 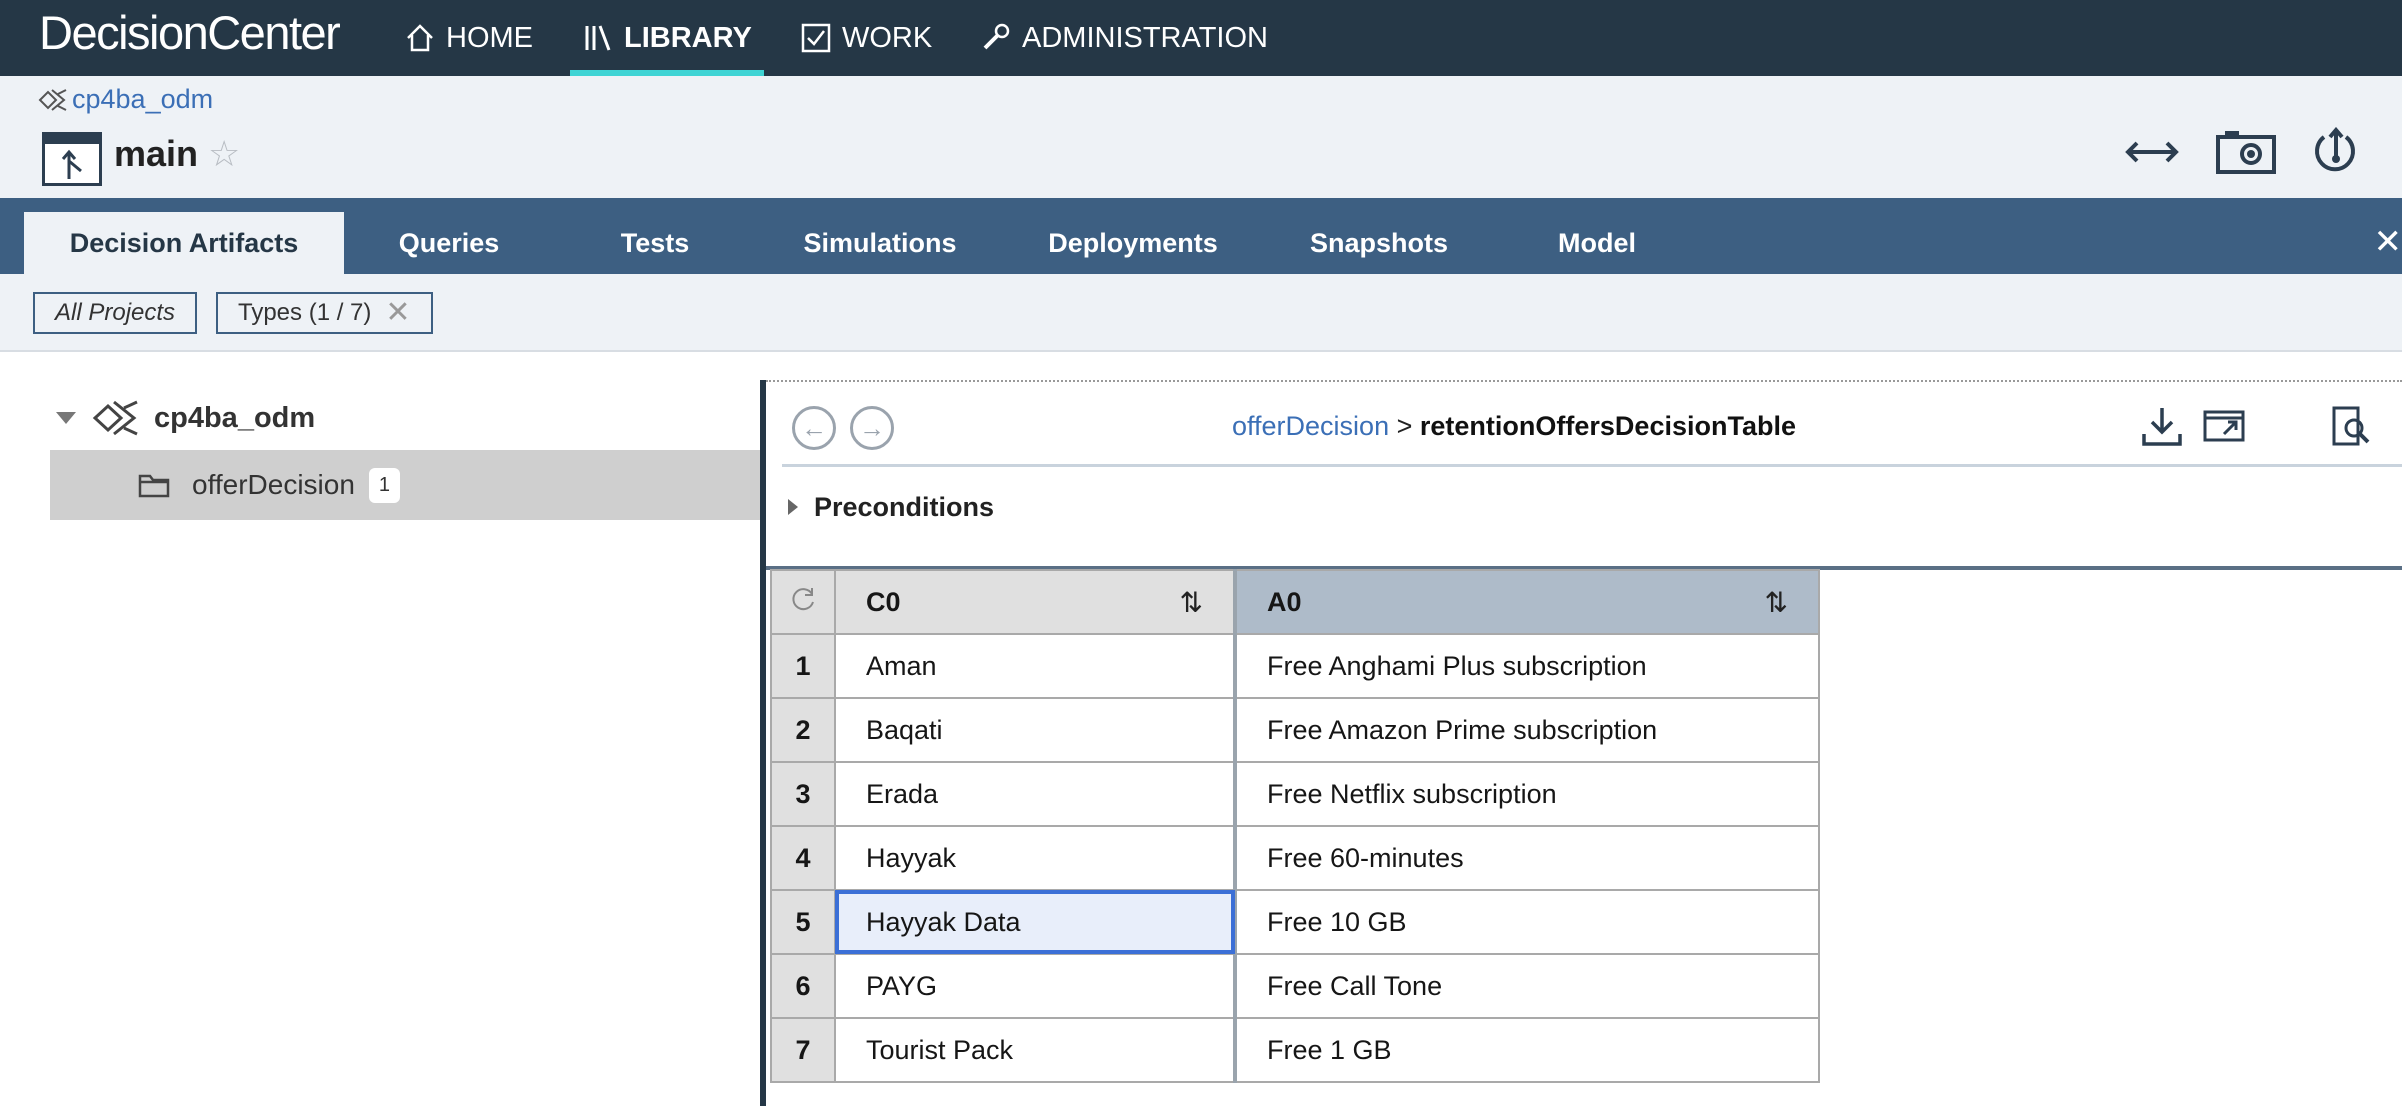 What do you see at coordinates (1035, 730) in the screenshot?
I see `condition-cell: Baqati` at bounding box center [1035, 730].